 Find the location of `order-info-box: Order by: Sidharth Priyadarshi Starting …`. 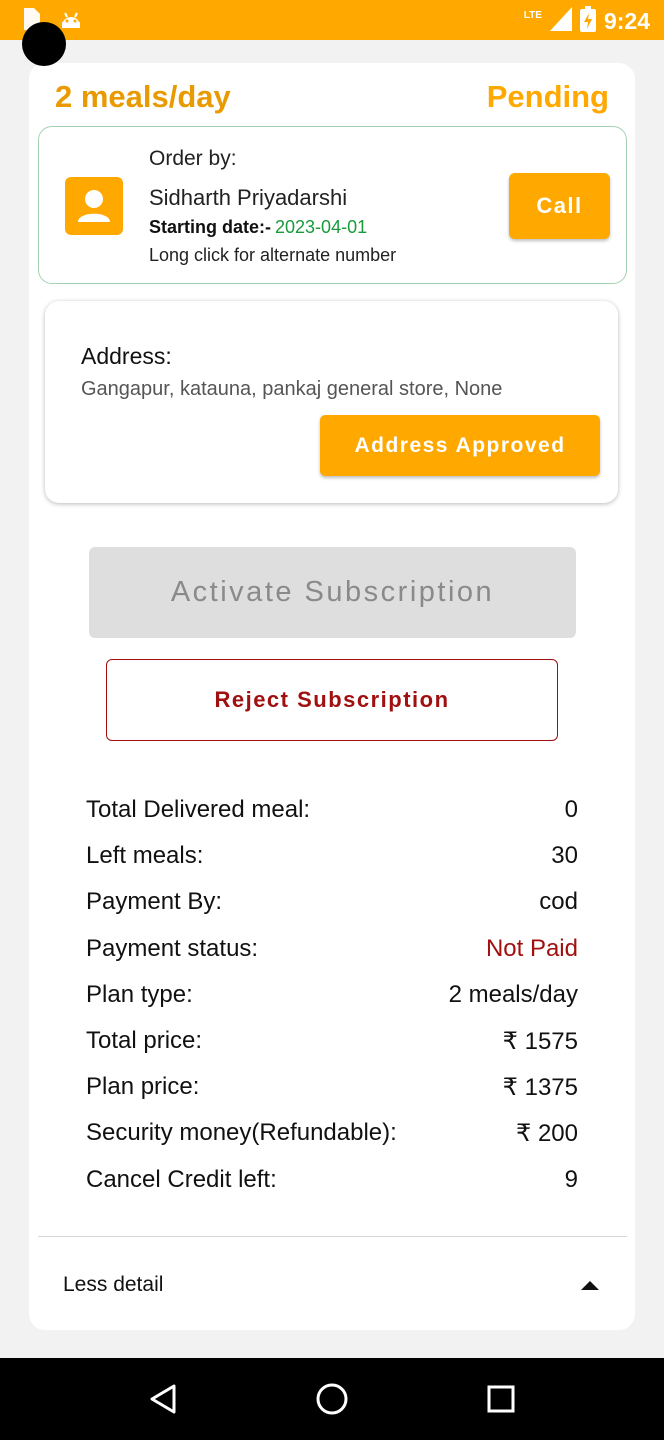

order-info-box: Order by: Sidharth Priyadarshi Starting … is located at coordinates (332, 205).